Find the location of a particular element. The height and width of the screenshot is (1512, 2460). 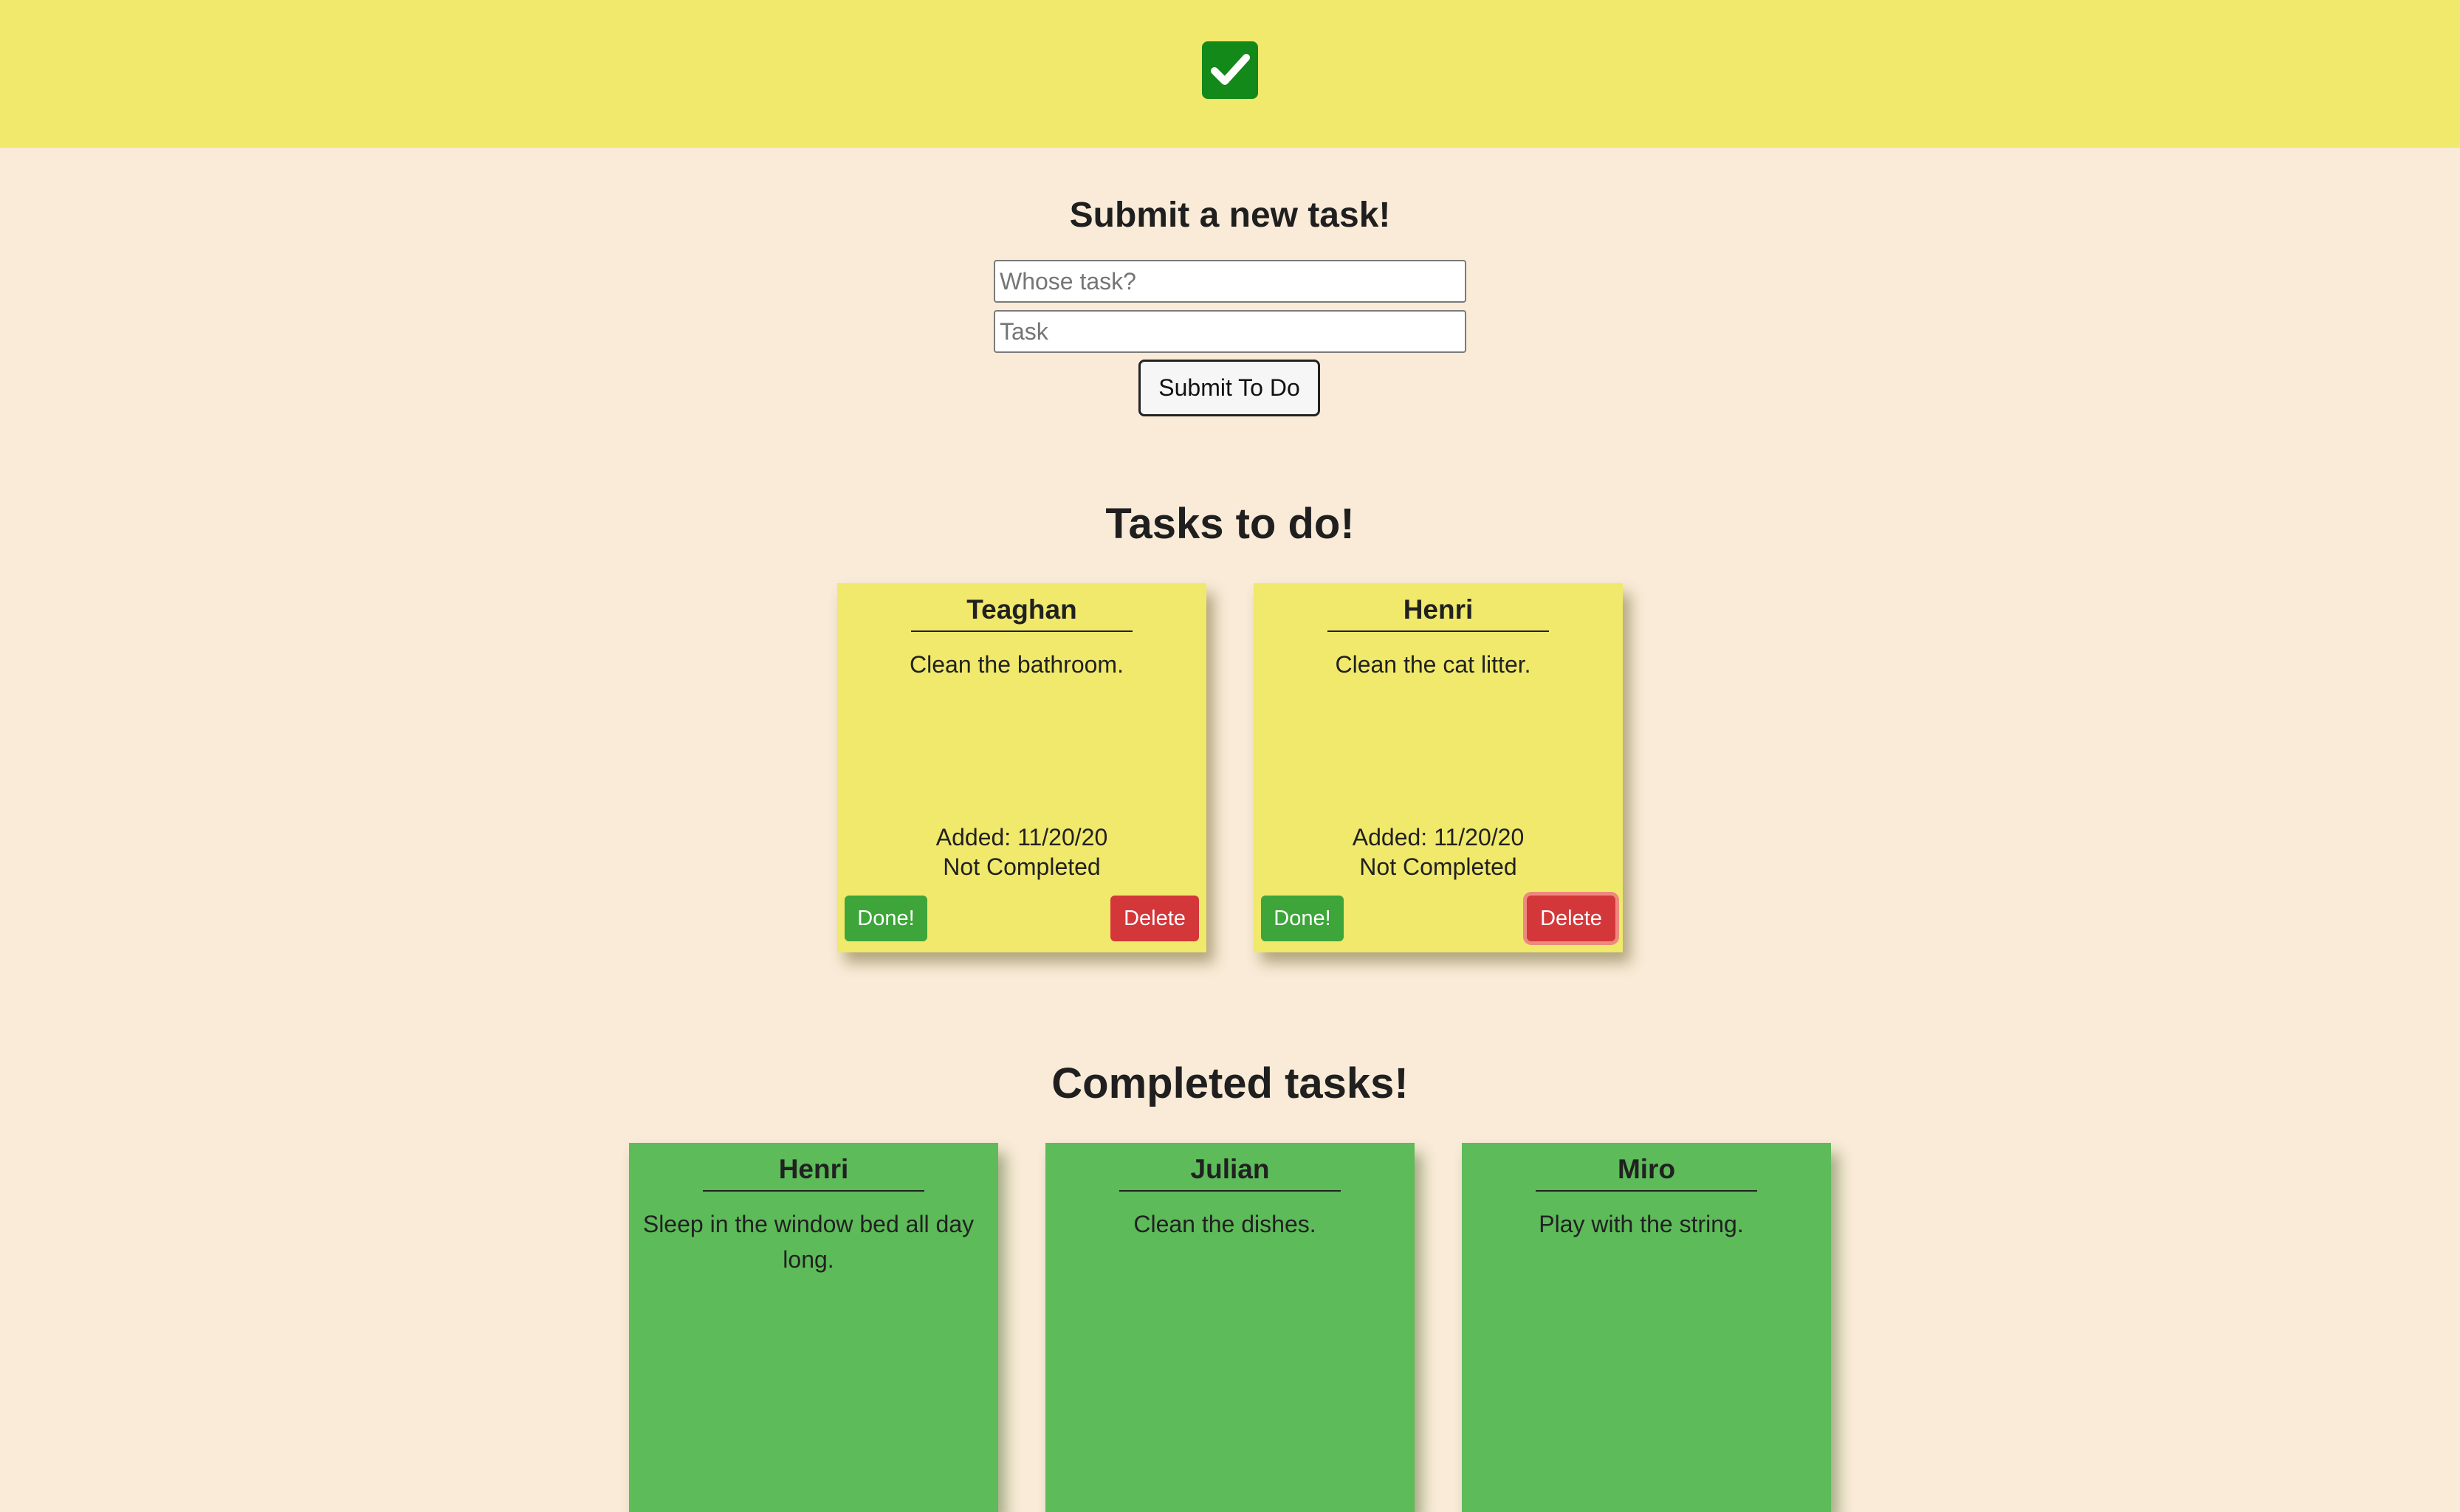

app-header is located at coordinates (1230, 74).